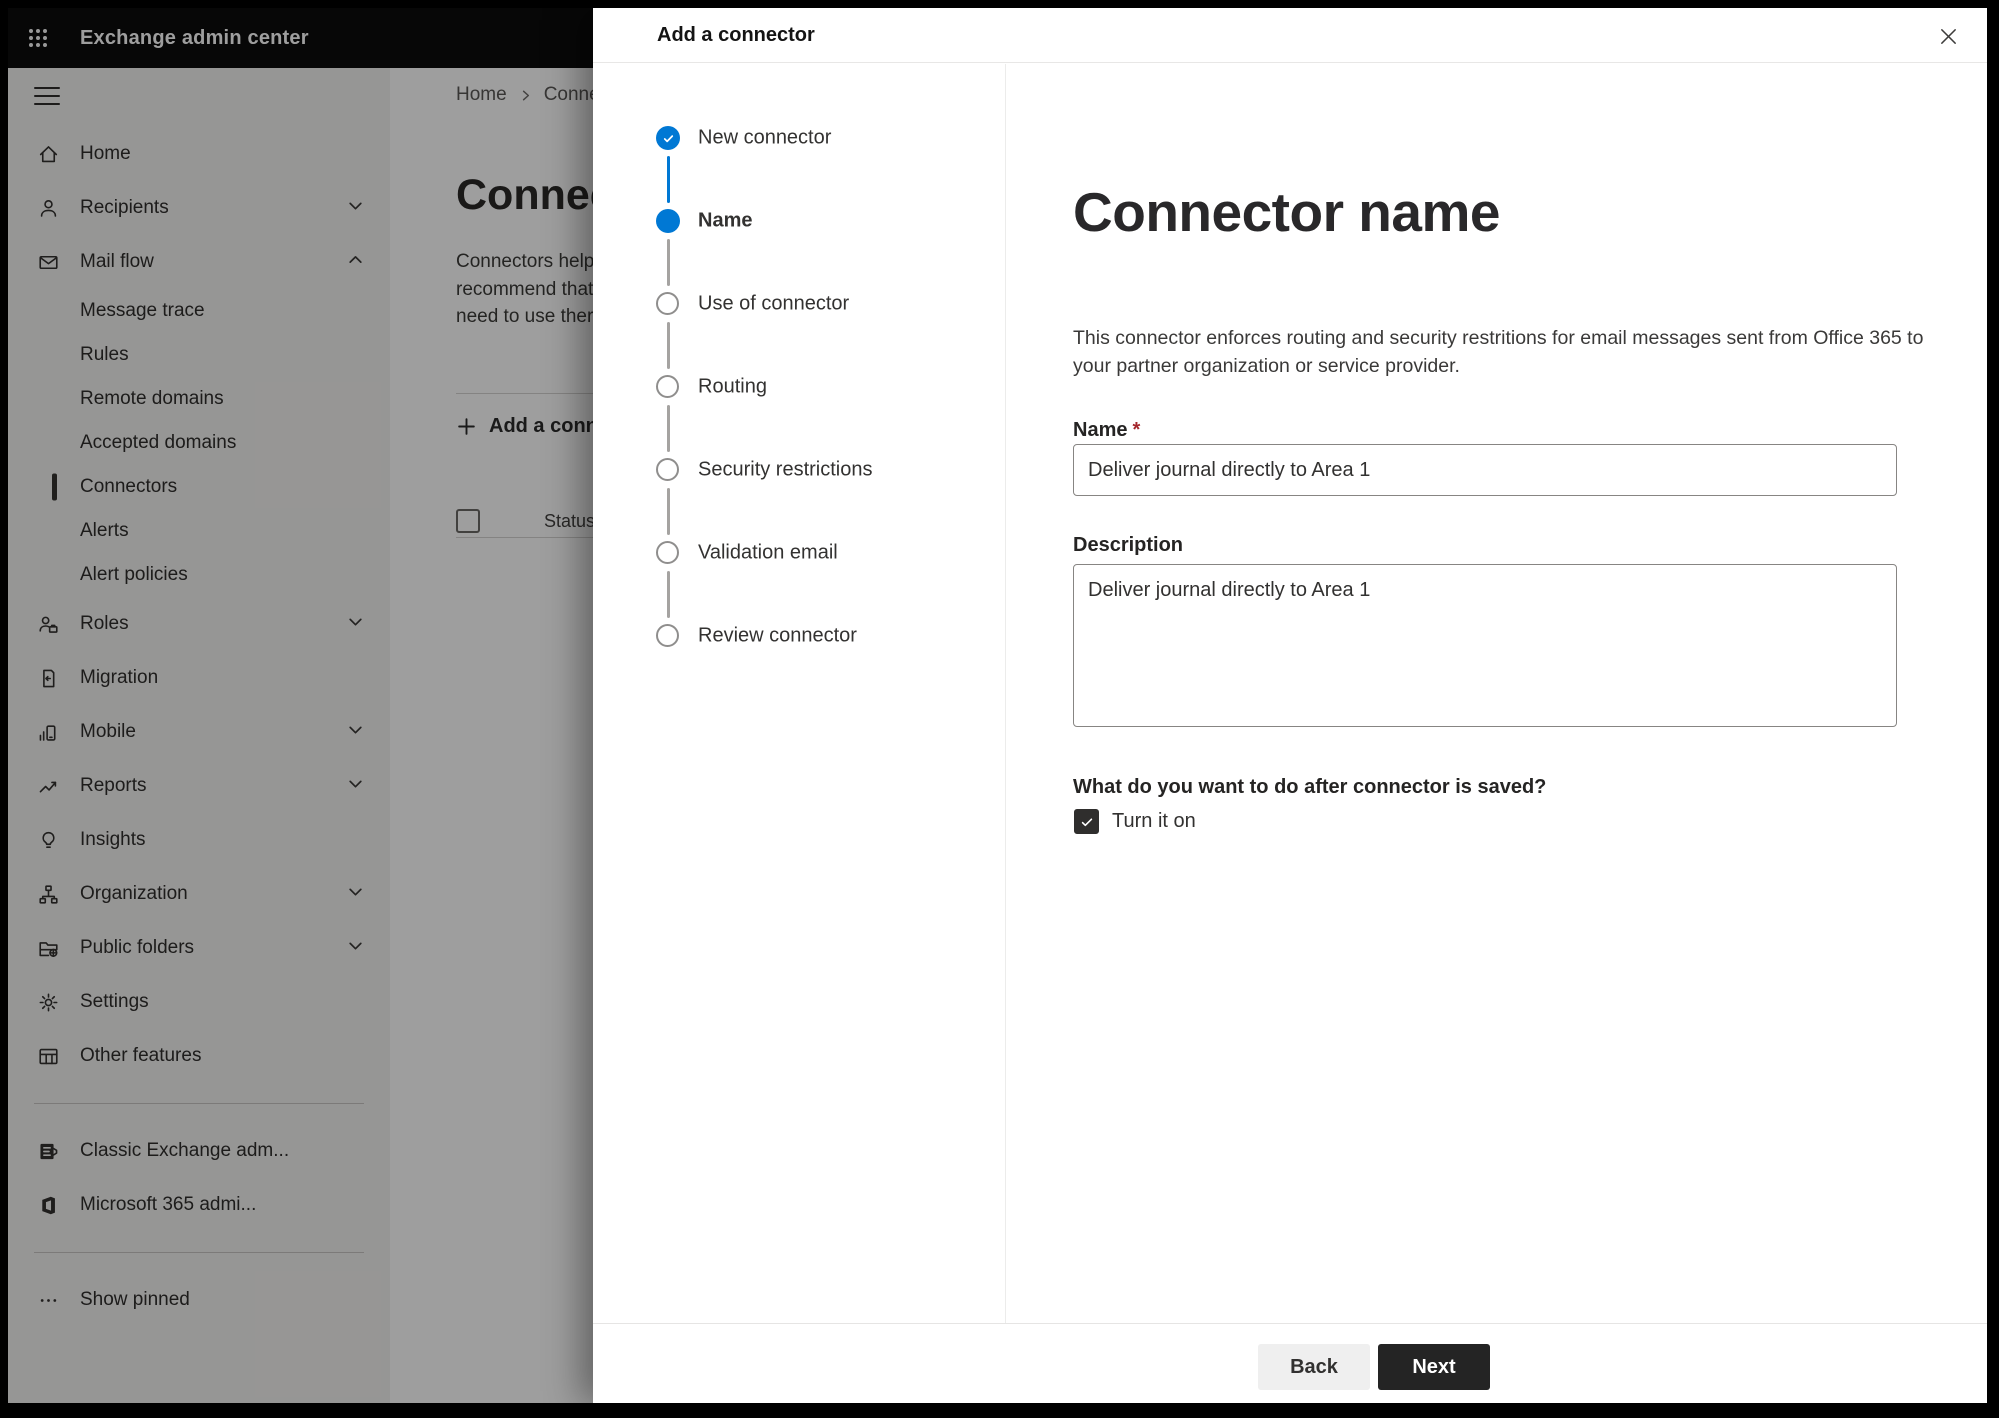  I want to click on name-label: Name *, so click(1107, 430).